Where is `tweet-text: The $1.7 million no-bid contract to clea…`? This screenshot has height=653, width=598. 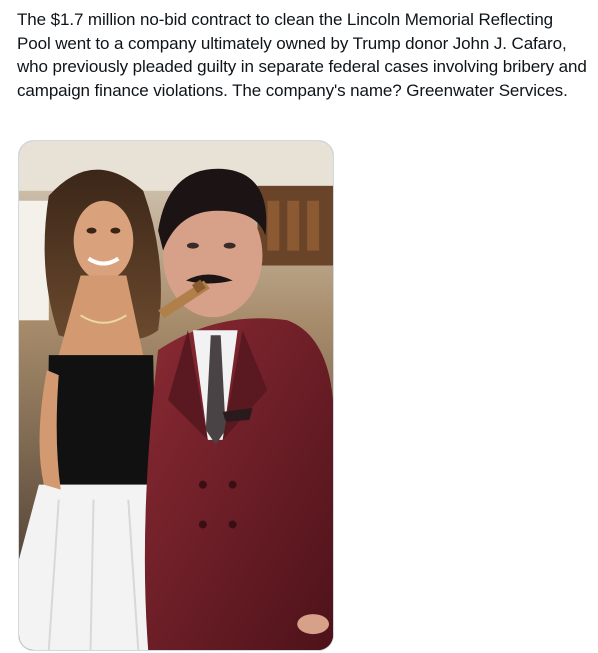 tweet-text: The $1.7 million no-bid contract to clea… is located at coordinates (302, 55).